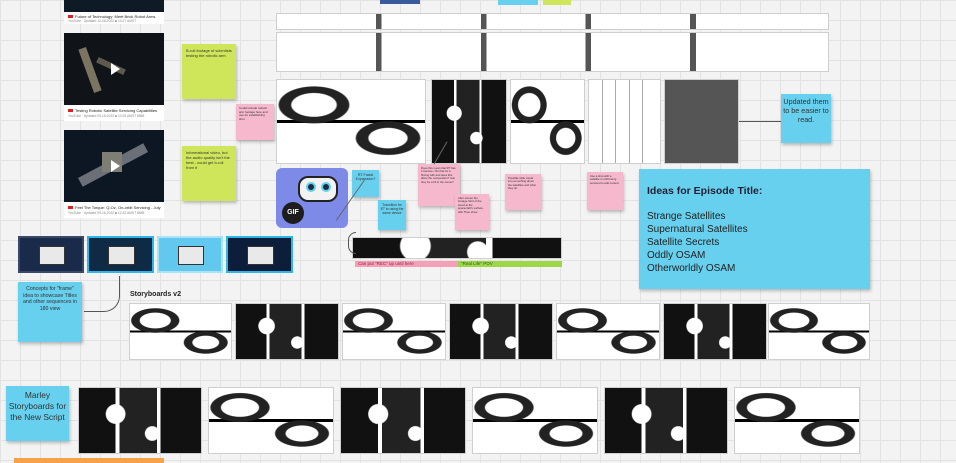 The width and height of the screenshot is (956, 463). Describe the element at coordinates (457, 248) in the screenshot. I see `storyboard-strip` at that location.